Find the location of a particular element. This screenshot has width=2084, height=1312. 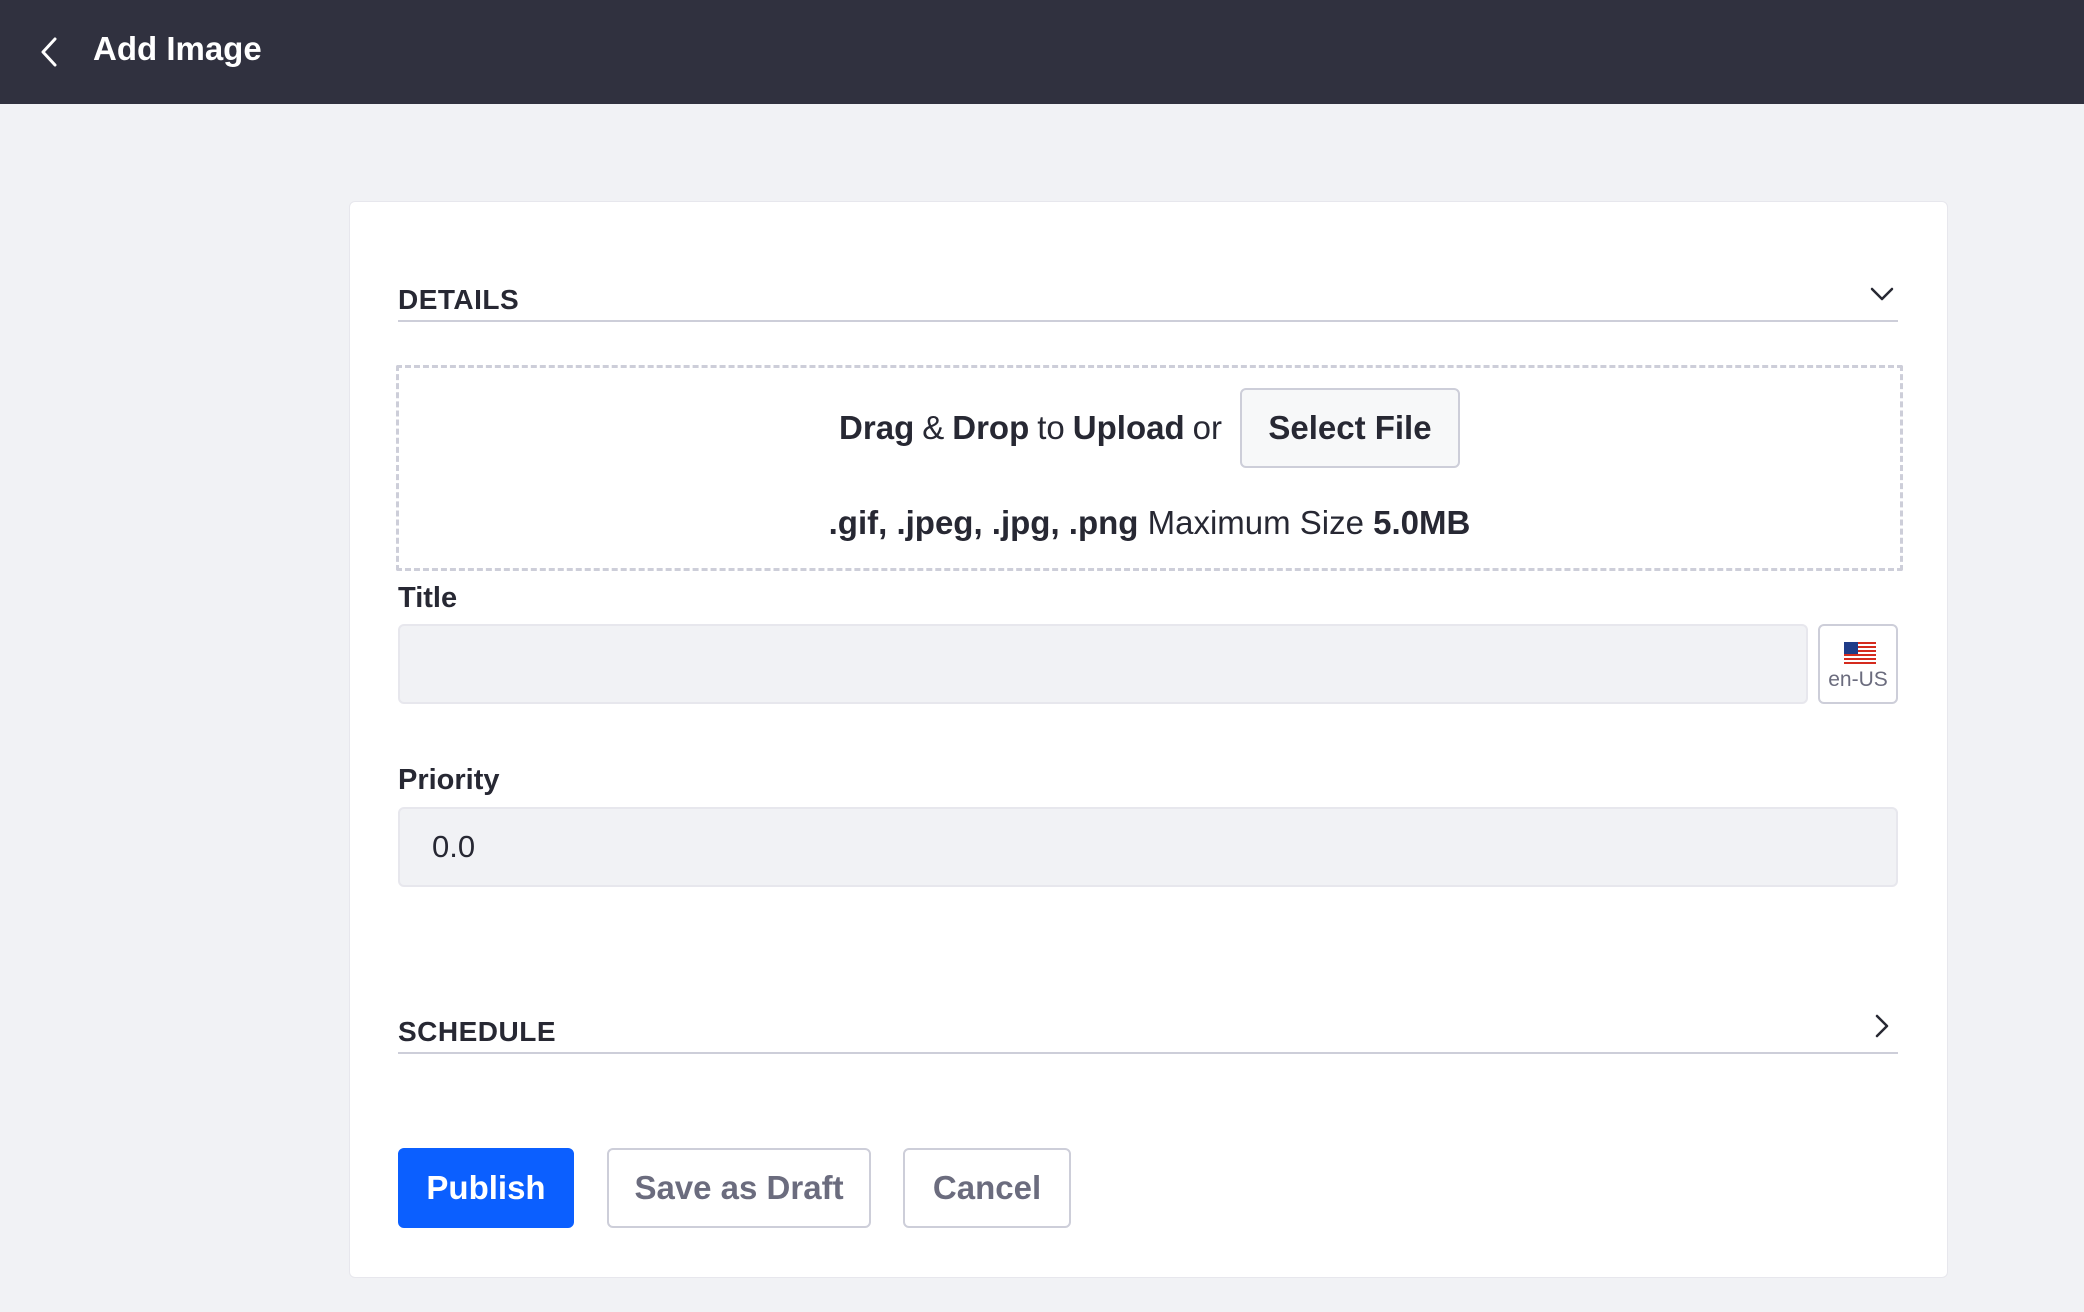

back-button is located at coordinates (50, 52).